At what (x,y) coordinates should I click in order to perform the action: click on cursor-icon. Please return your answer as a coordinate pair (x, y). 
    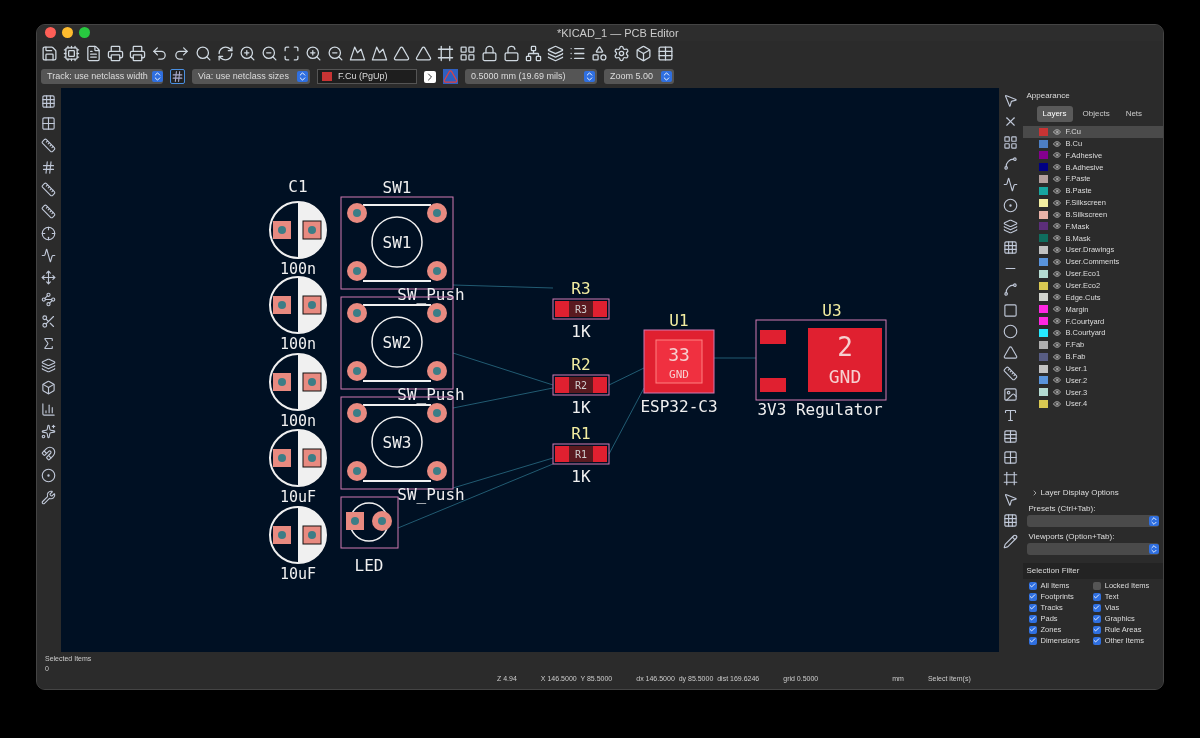
    Looking at the image, I should click on (1011, 100).